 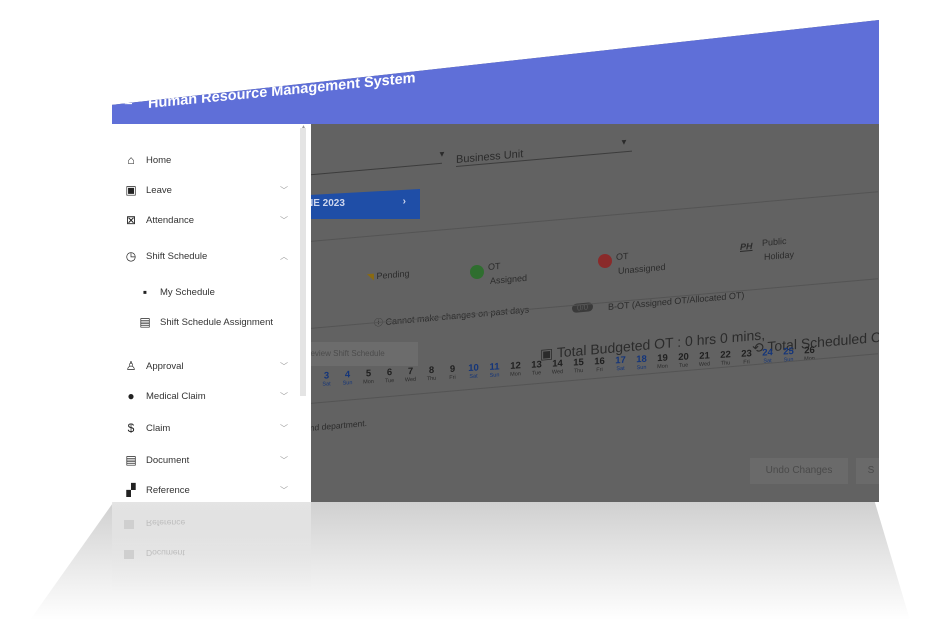 What do you see at coordinates (187, 292) in the screenshot?
I see `sidebar-item-label: My Schedule` at bounding box center [187, 292].